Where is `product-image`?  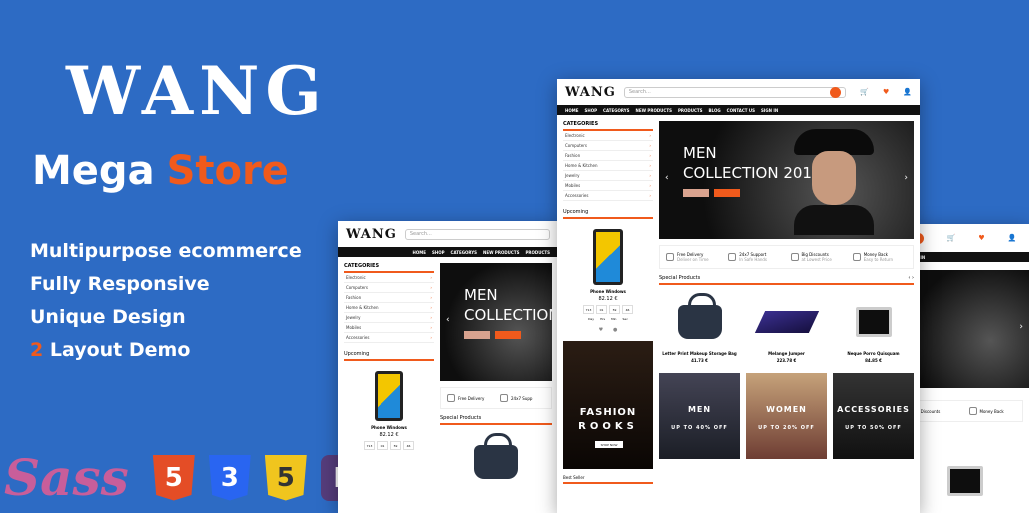
product-image is located at coordinates (496, 462).